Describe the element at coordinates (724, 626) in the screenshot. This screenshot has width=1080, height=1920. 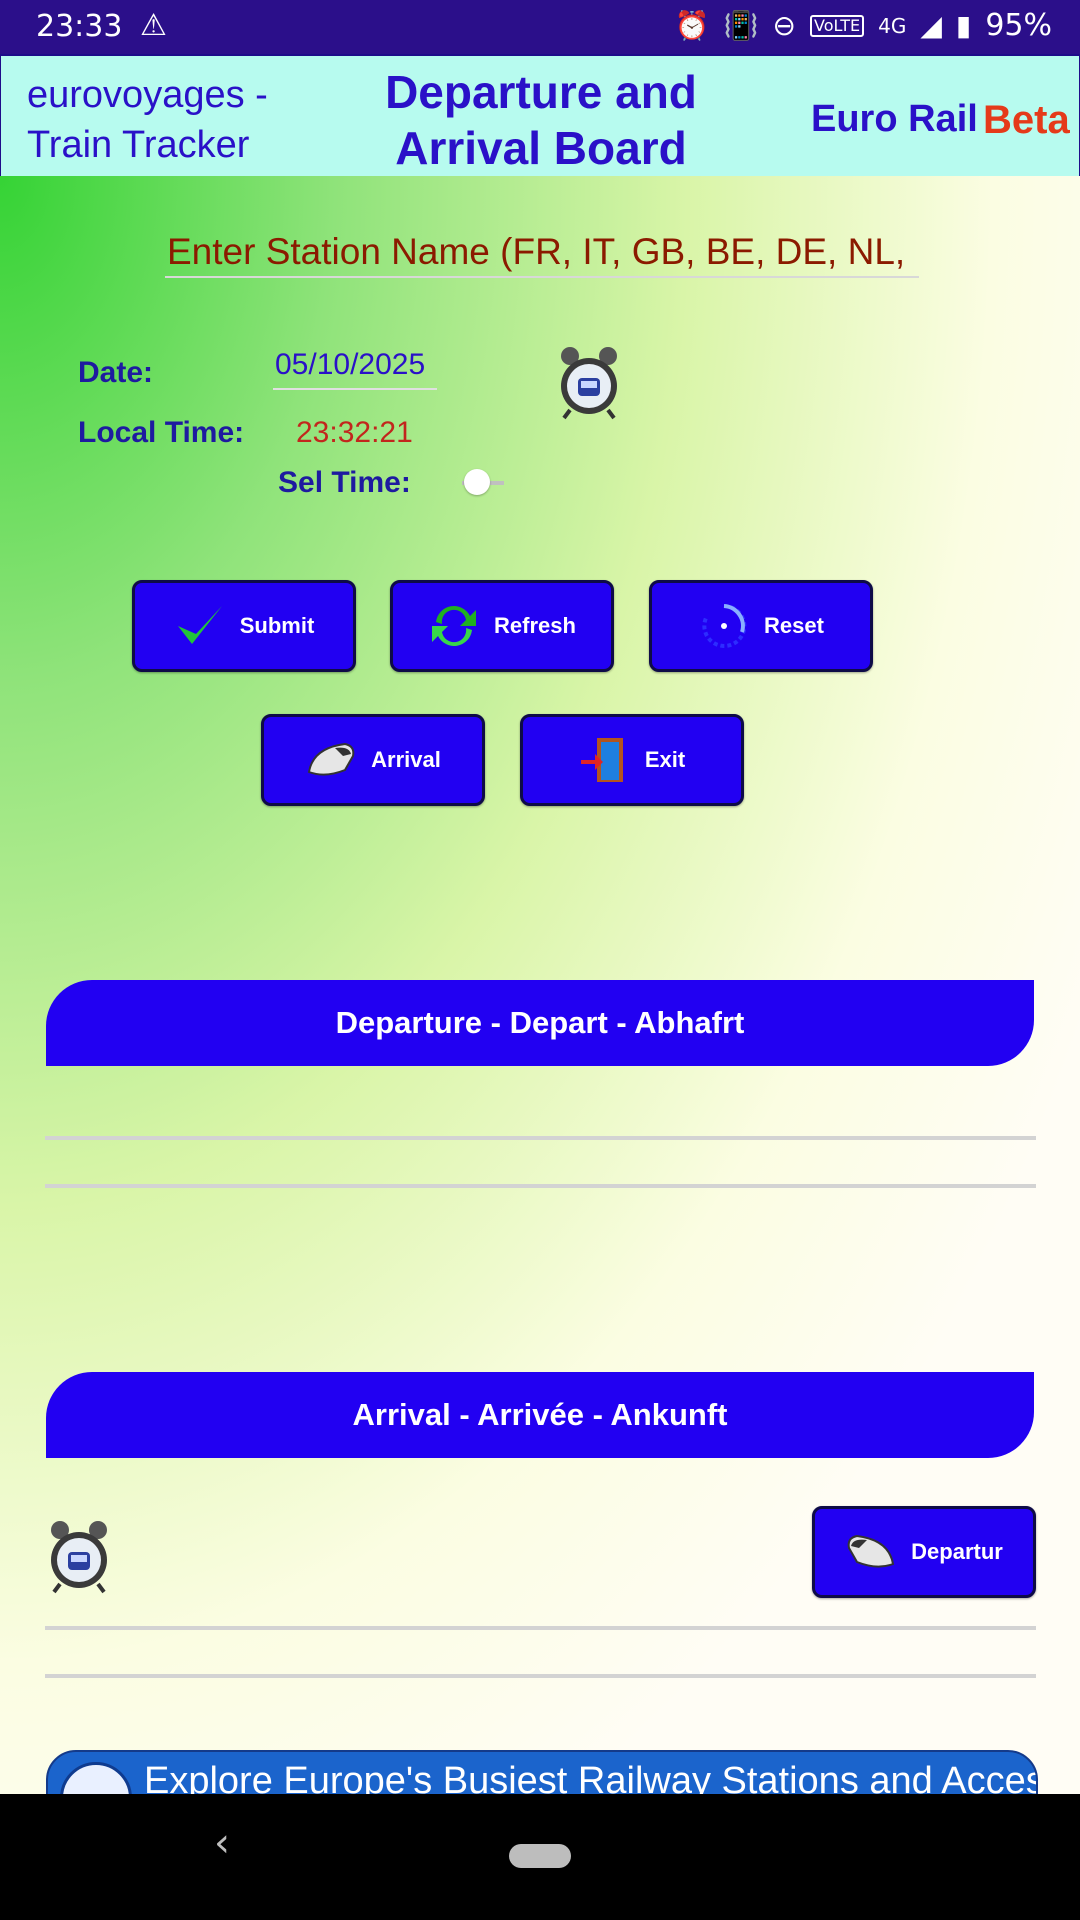
I see `reset-icon` at that location.